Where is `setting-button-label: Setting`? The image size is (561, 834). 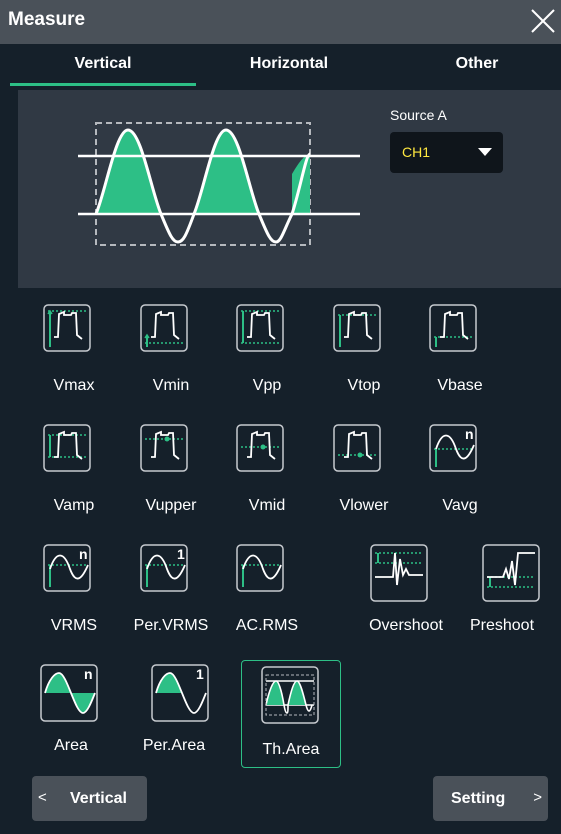
setting-button-label: Setting is located at coordinates (478, 798).